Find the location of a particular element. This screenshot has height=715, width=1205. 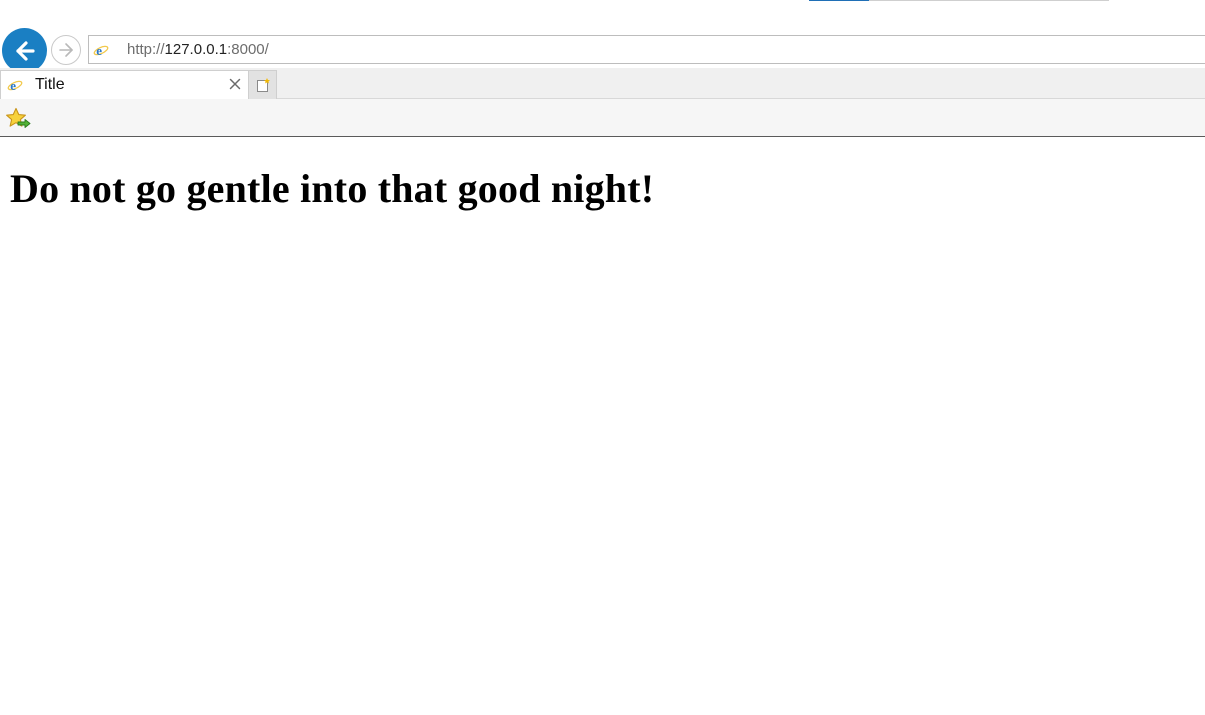

url-port: :8000/ is located at coordinates (248, 49).